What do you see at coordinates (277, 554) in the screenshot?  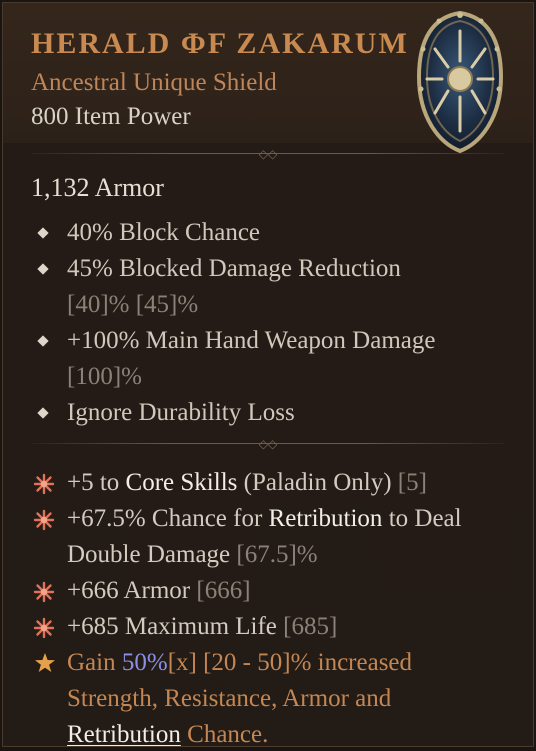 I see `affix-range: [67.5]%` at bounding box center [277, 554].